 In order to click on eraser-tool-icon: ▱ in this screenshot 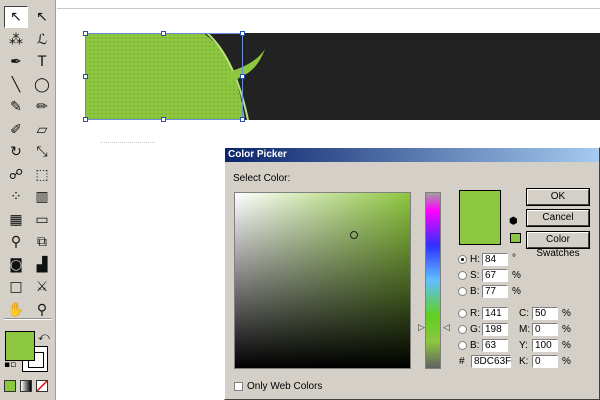, I will do `click(42, 130)`.